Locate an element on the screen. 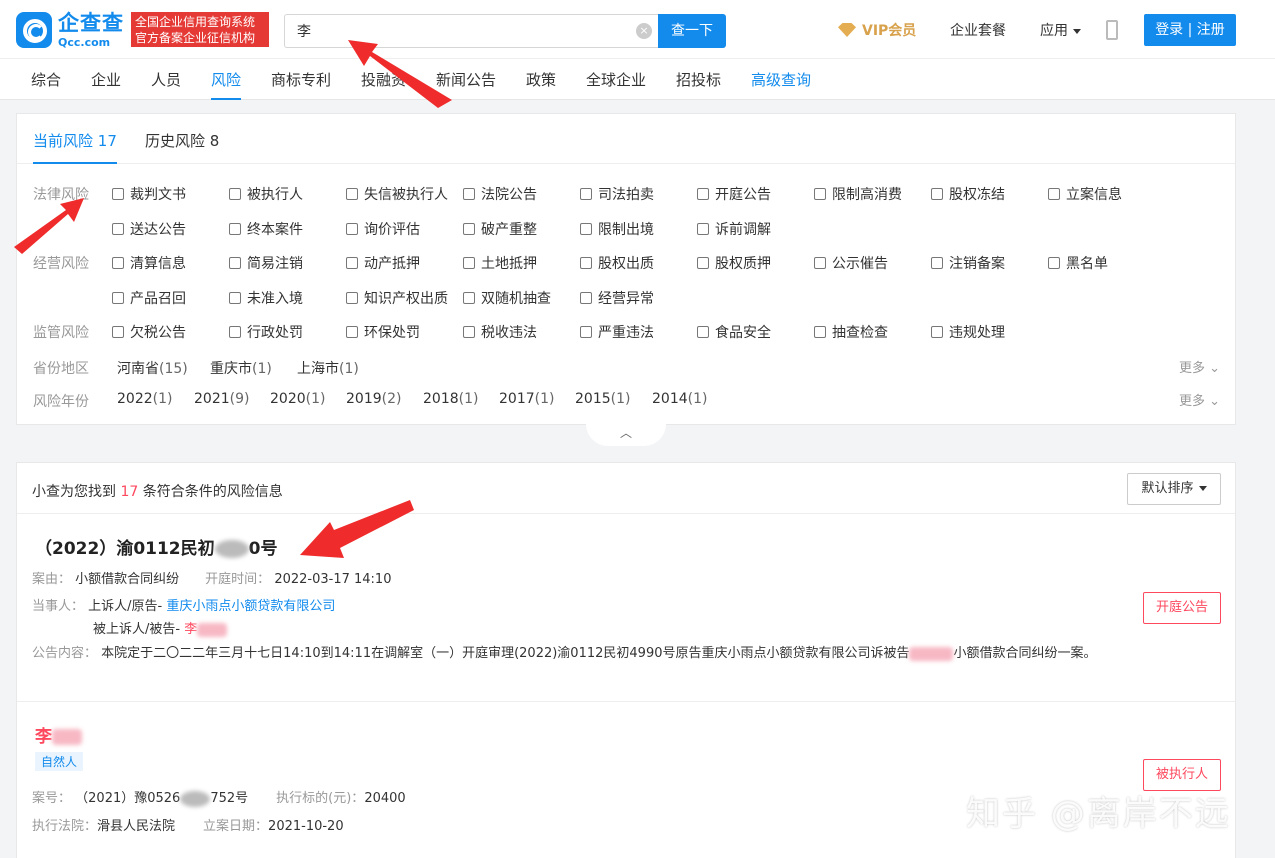 The width and height of the screenshot is (1275, 858). clear-icon: × is located at coordinates (644, 31).